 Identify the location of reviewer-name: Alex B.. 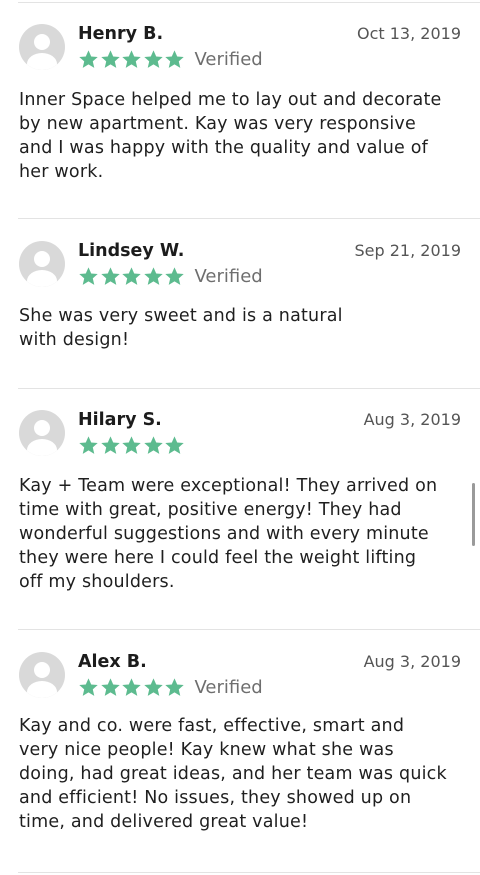
(112, 662).